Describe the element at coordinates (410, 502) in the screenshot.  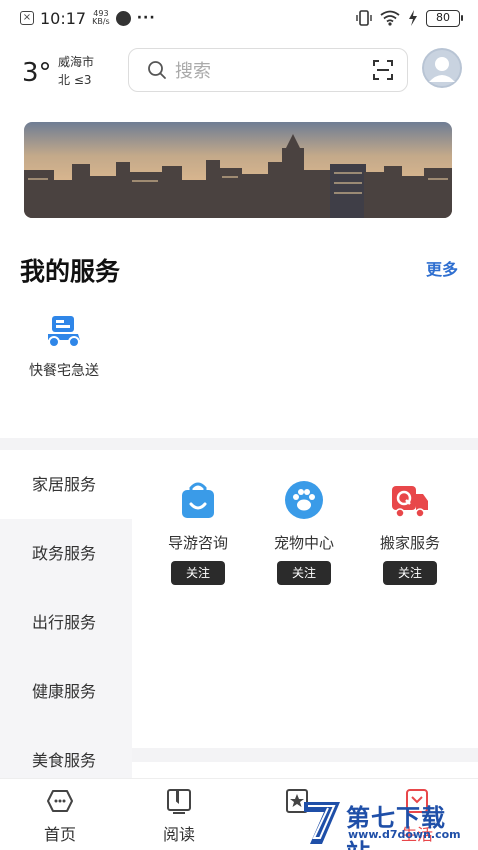
I see `truck-icon` at that location.